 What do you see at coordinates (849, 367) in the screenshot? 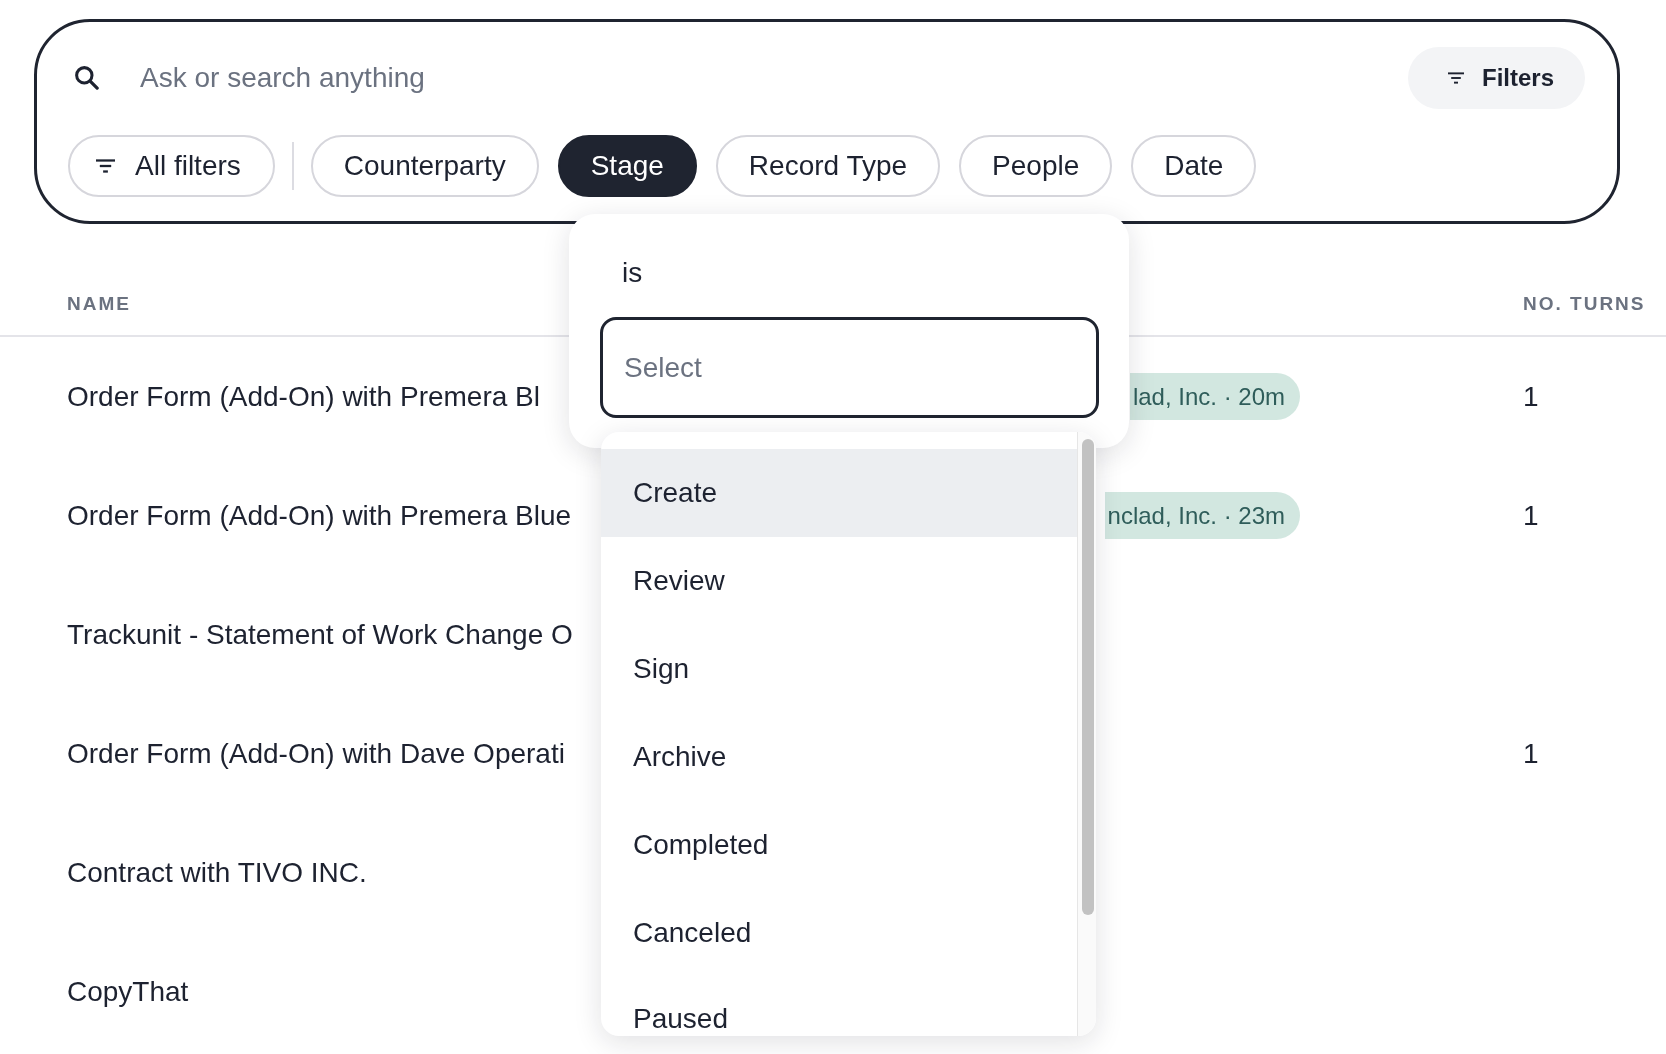
I see `select-field: Select` at bounding box center [849, 367].